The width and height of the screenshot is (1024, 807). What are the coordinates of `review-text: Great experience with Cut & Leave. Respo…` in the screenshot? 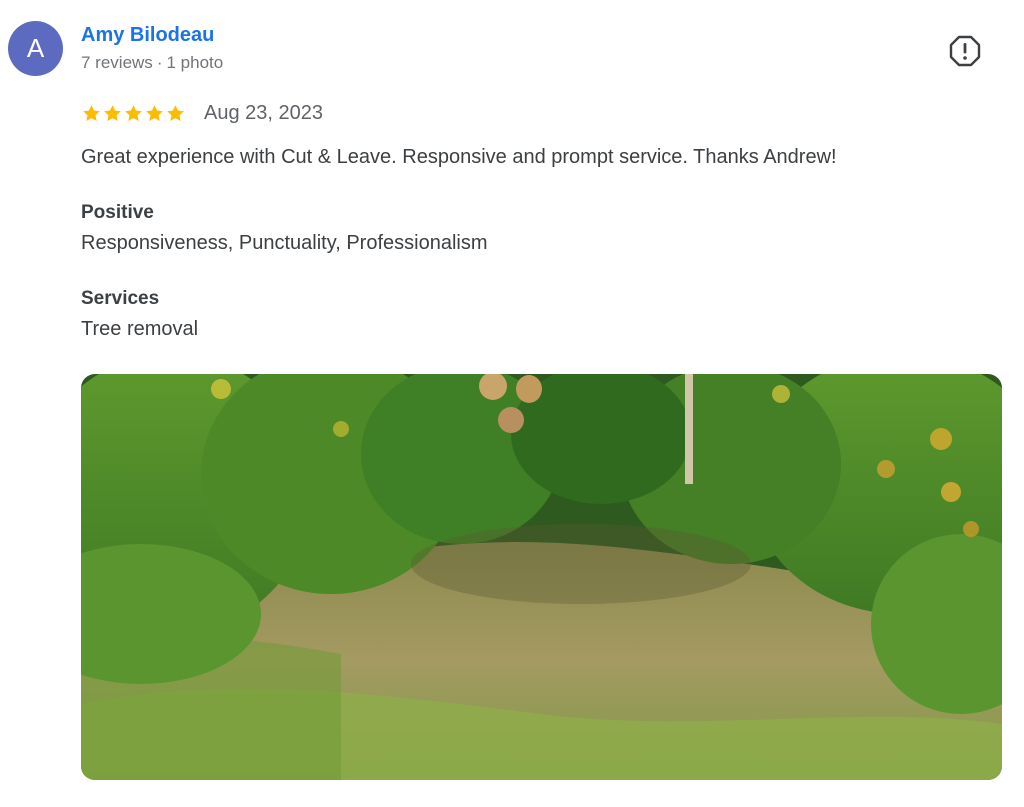 It's located at (459, 157).